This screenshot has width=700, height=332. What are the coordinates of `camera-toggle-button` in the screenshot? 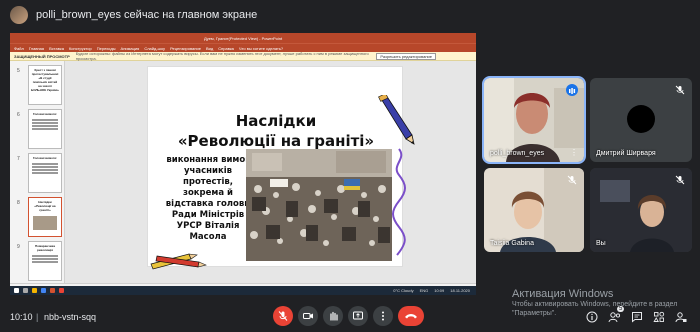 It's located at (308, 316).